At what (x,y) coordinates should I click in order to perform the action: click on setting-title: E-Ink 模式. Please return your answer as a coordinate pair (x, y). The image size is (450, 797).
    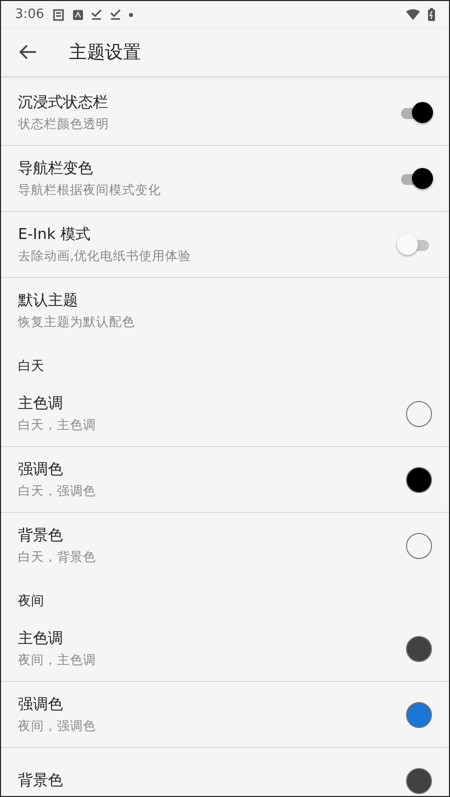
    Looking at the image, I should click on (55, 234).